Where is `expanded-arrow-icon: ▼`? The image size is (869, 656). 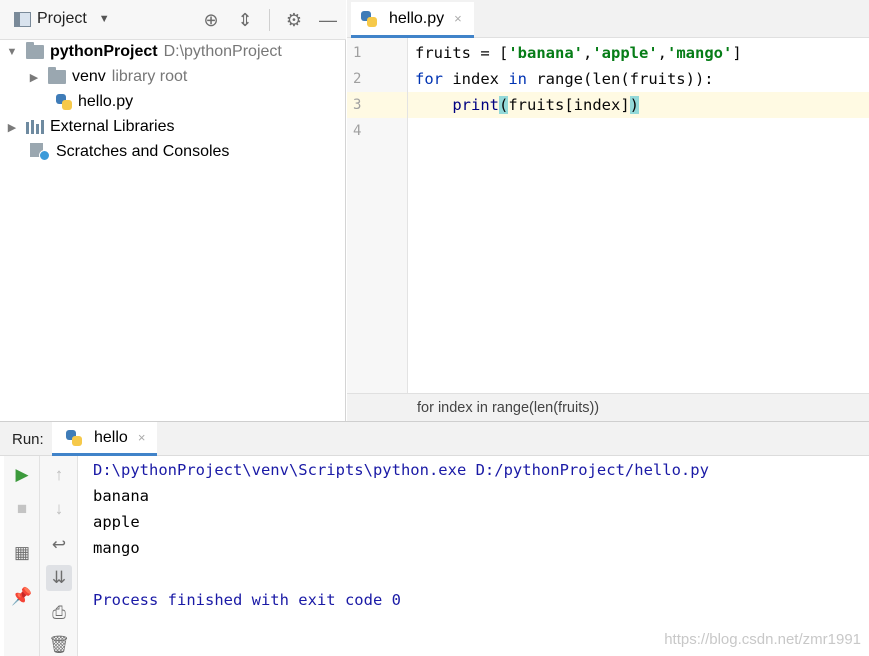
expanded-arrow-icon: ▼ is located at coordinates (12, 52).